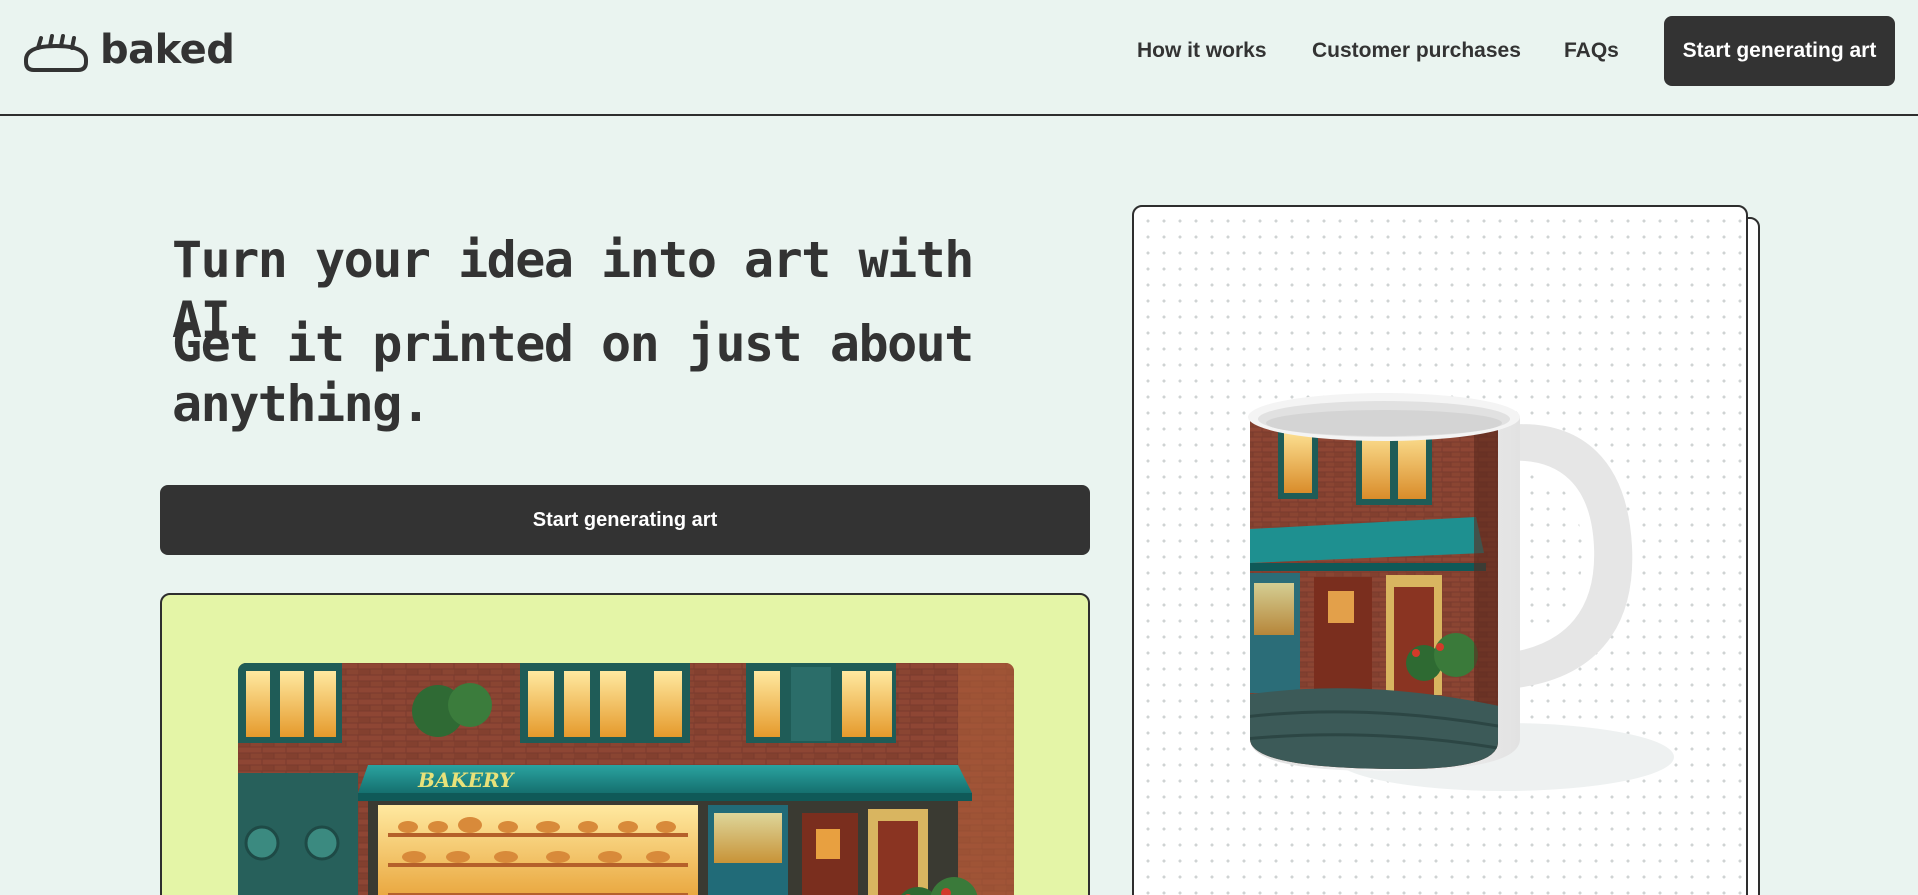 This screenshot has width=1918, height=895. What do you see at coordinates (1779, 51) in the screenshot?
I see `header-start-generating-button: Start generating art` at bounding box center [1779, 51].